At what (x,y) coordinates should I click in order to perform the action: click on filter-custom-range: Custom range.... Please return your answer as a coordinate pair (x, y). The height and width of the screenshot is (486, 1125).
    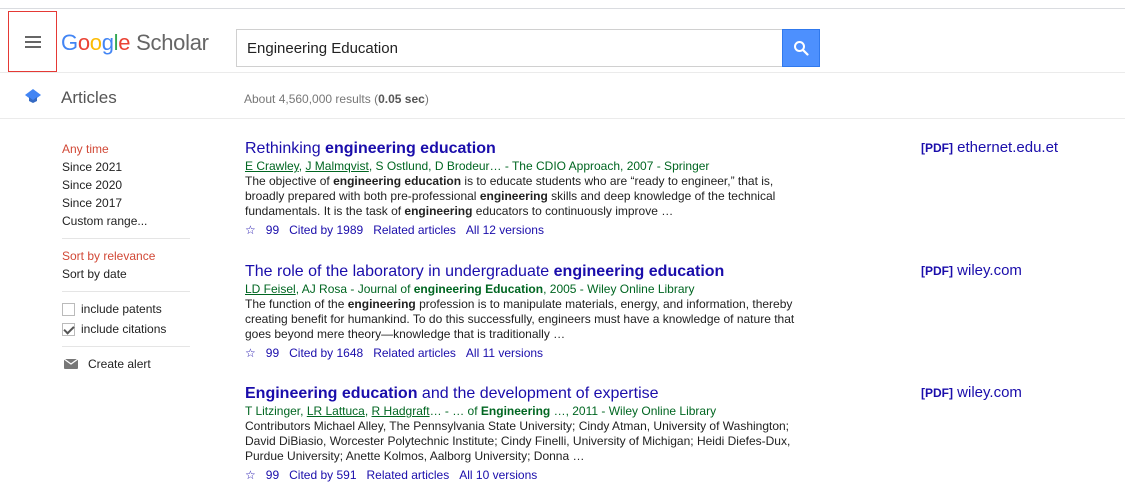
    Looking at the image, I should click on (126, 221).